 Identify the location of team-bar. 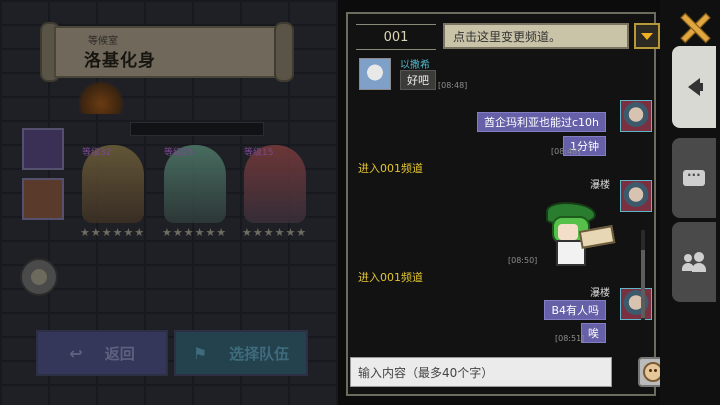
(197, 129).